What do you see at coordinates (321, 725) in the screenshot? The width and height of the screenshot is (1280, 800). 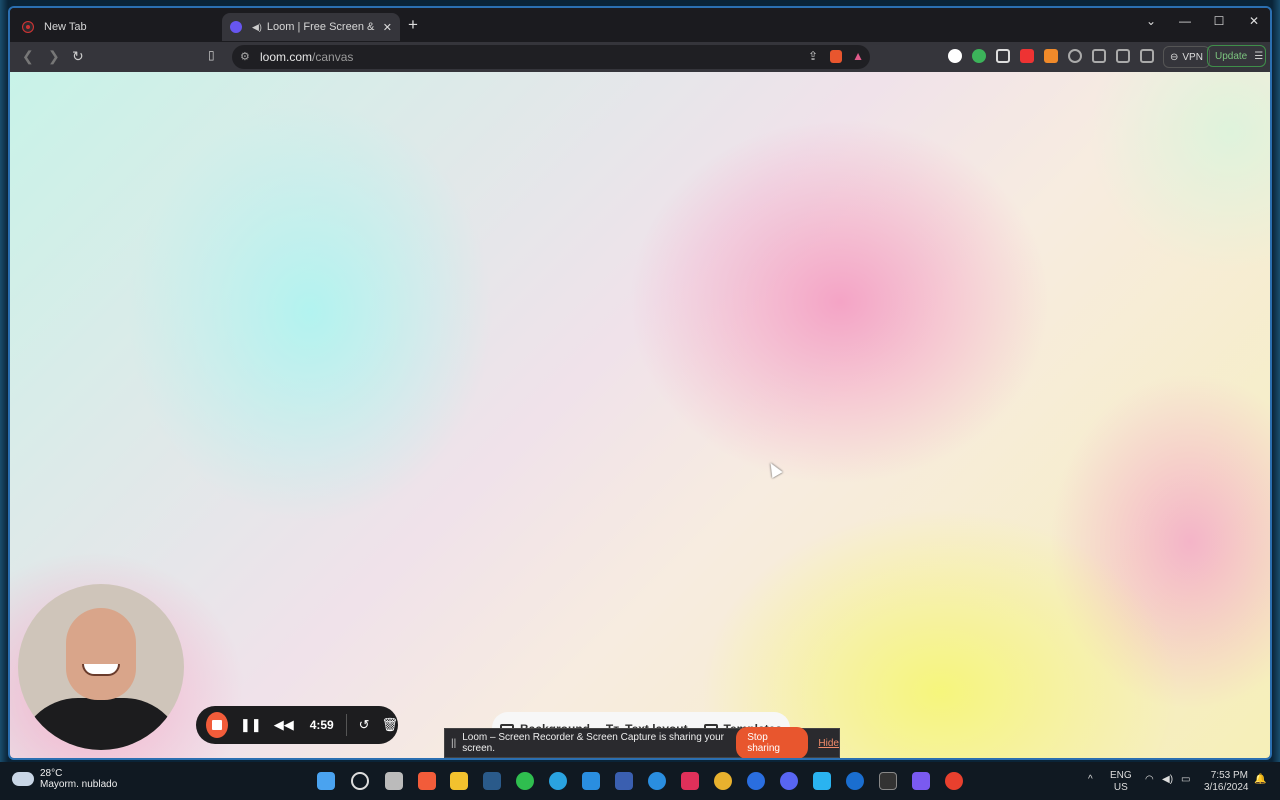 I see `recording-timer: 4:59` at bounding box center [321, 725].